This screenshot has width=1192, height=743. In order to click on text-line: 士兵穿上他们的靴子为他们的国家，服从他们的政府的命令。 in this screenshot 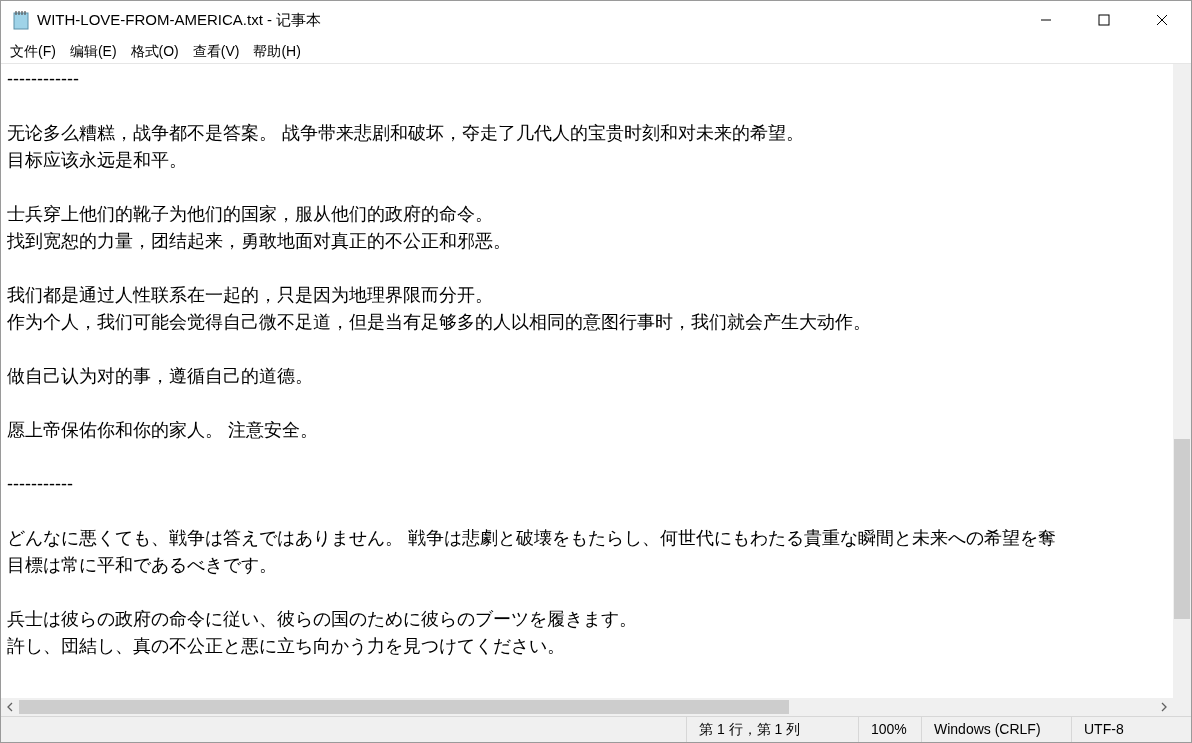, I will do `click(250, 214)`.